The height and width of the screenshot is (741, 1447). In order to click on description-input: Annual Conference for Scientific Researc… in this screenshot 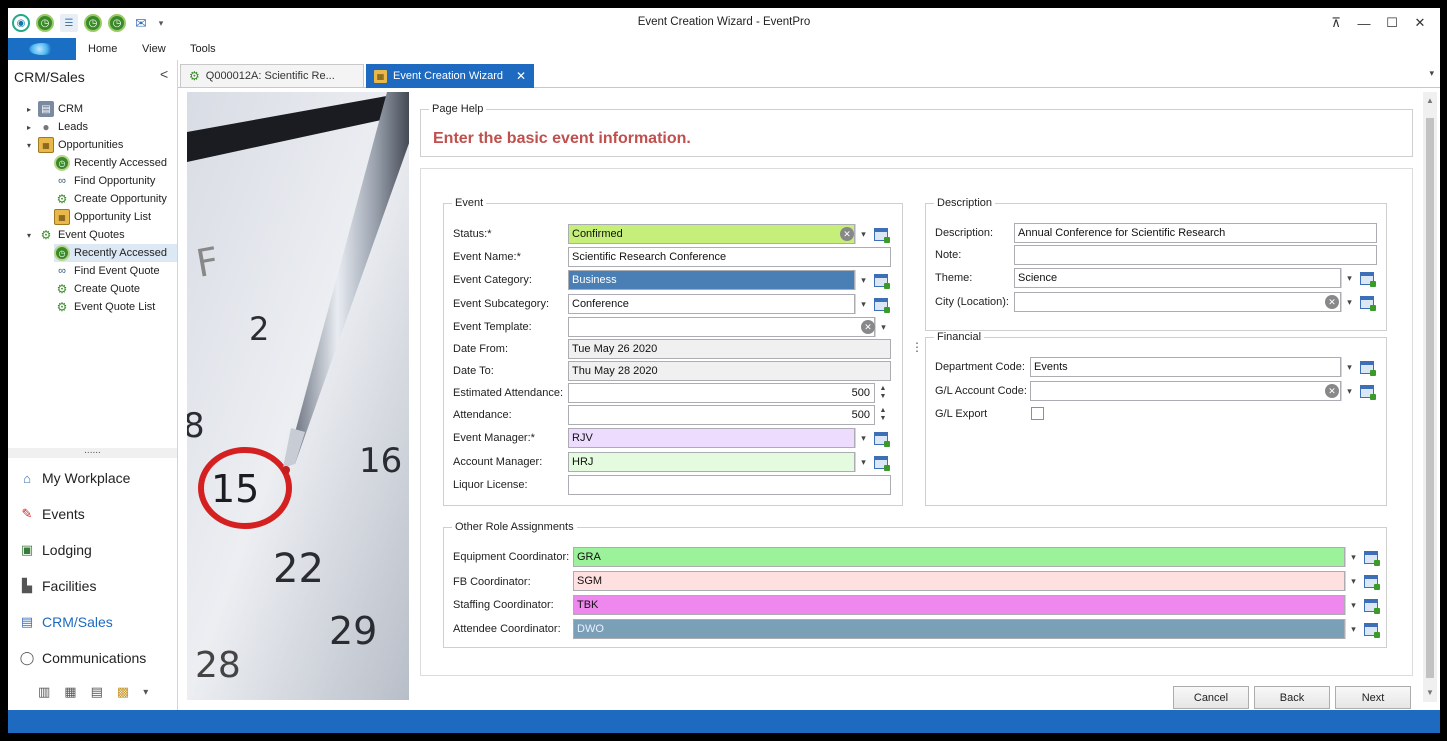, I will do `click(1195, 233)`.